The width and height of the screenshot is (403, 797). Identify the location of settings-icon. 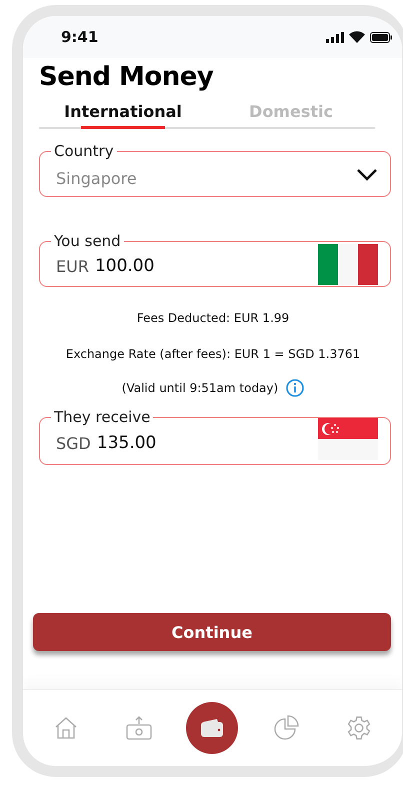
(359, 728).